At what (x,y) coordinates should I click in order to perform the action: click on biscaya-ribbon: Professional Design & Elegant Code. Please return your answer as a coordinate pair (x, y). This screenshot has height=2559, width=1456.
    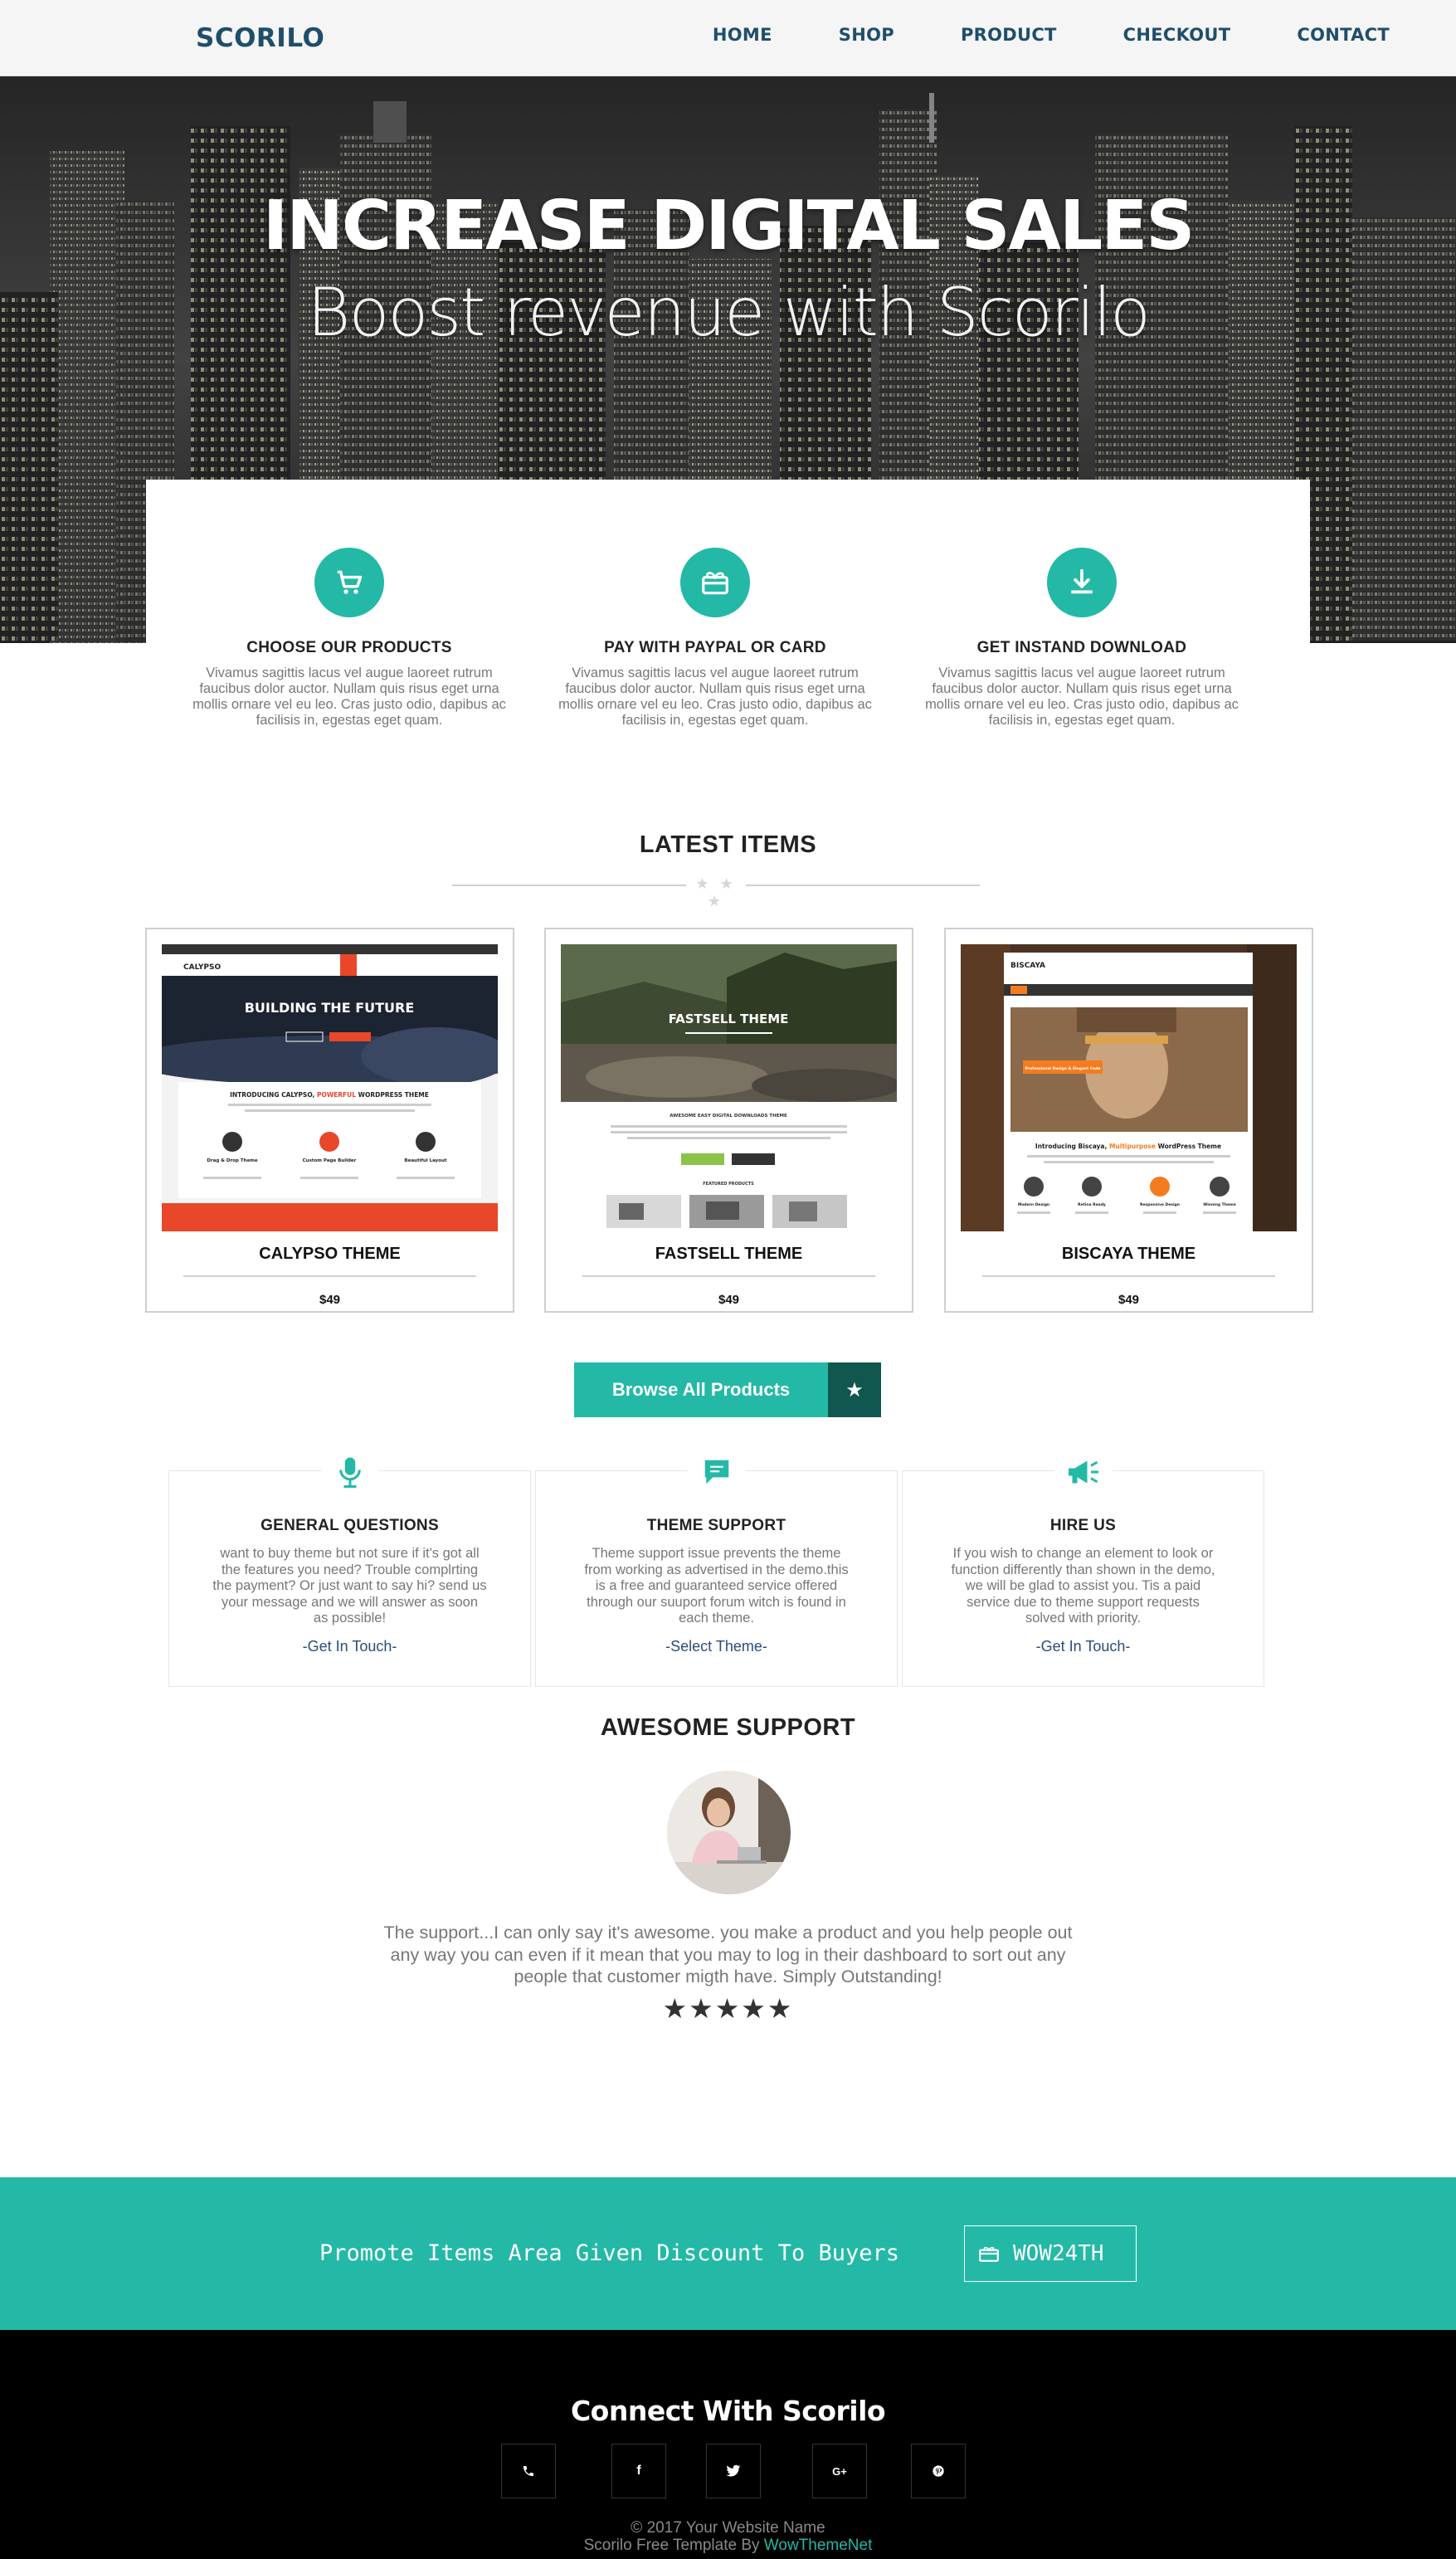
    Looking at the image, I should click on (1063, 1068).